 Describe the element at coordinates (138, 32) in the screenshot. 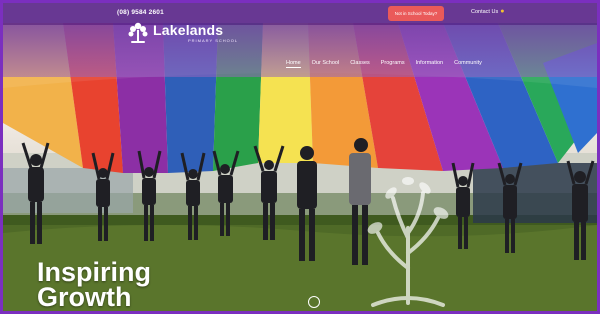

I see `tree-logo-icon` at that location.